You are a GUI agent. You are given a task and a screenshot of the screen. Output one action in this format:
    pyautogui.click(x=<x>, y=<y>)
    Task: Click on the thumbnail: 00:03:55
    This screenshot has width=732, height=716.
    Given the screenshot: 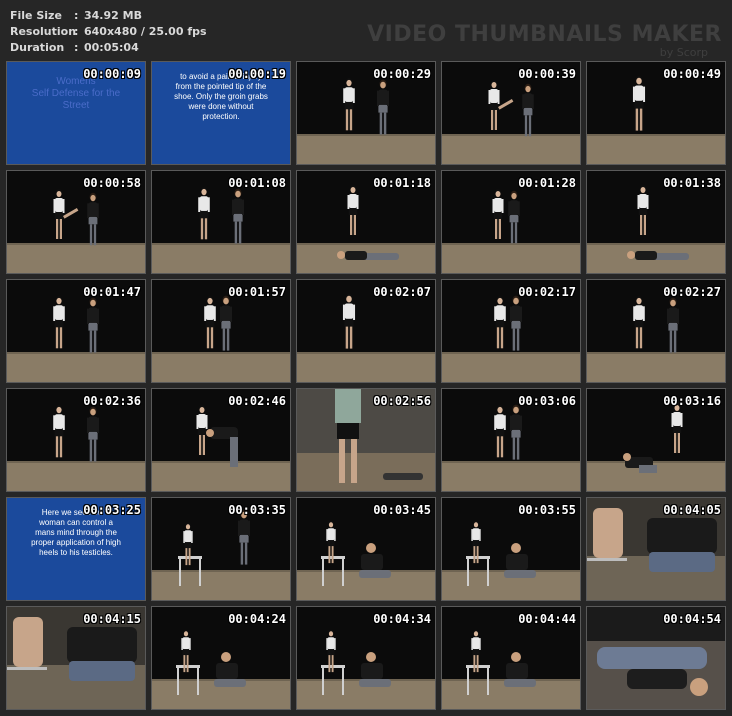 What is the action you would take?
    pyautogui.click(x=511, y=549)
    